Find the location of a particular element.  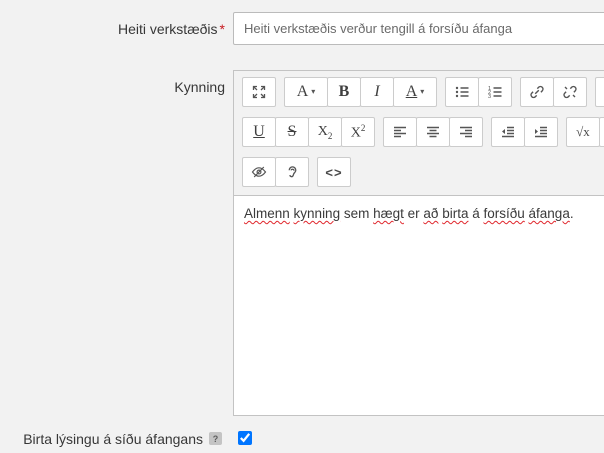

collapse-group is located at coordinates (259, 92).